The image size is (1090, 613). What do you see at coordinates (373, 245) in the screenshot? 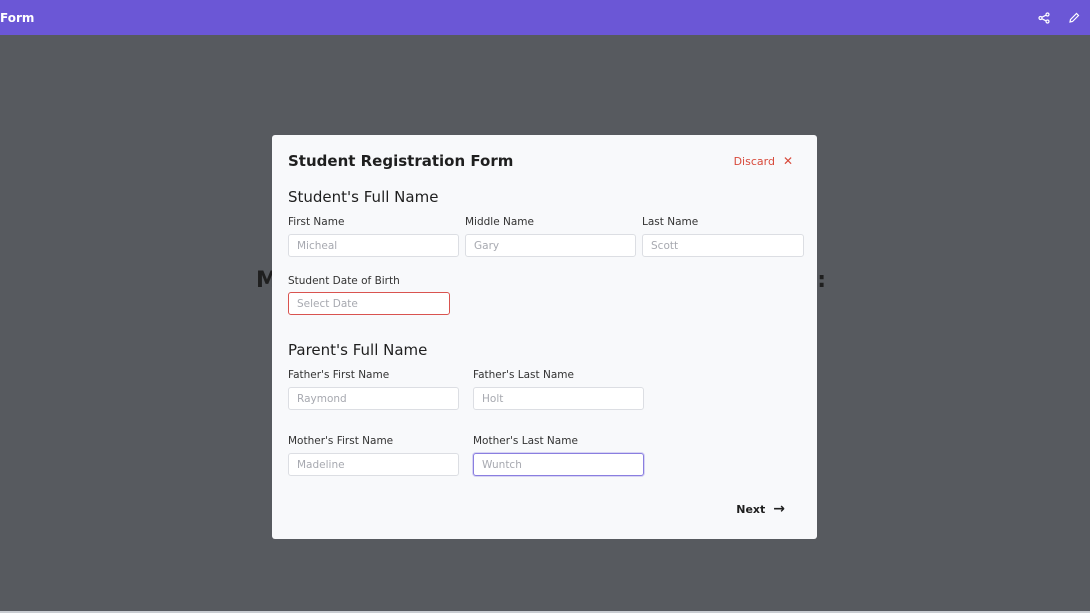
I see `first-name-input` at bounding box center [373, 245].